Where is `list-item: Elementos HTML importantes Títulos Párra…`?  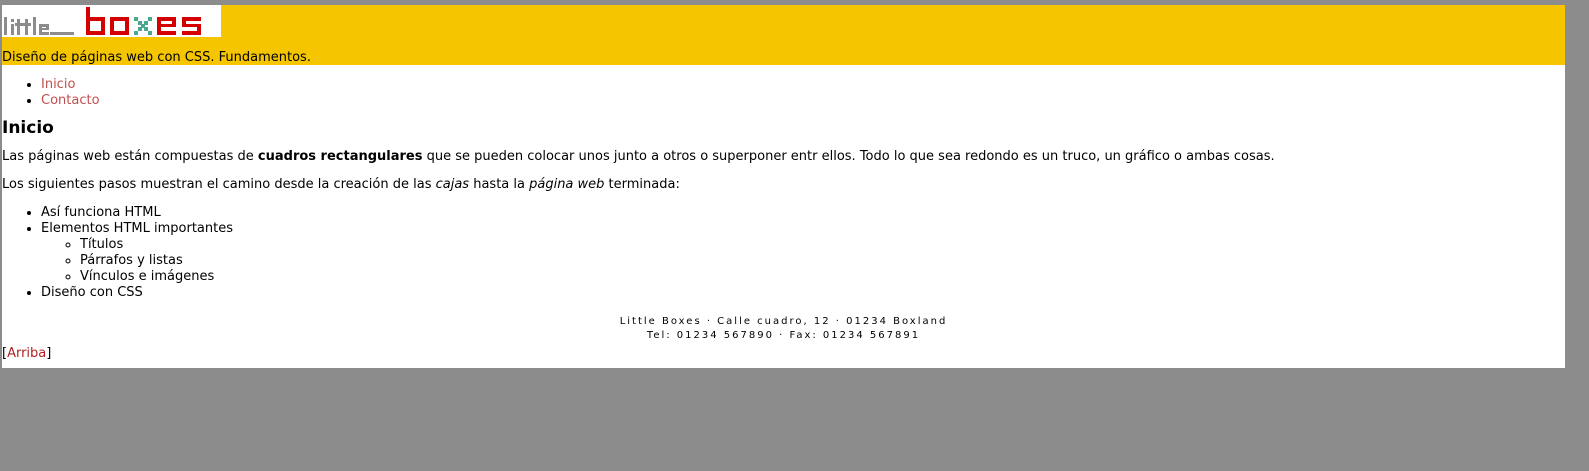
list-item: Elementos HTML importantes Títulos Párra… is located at coordinates (803, 253).